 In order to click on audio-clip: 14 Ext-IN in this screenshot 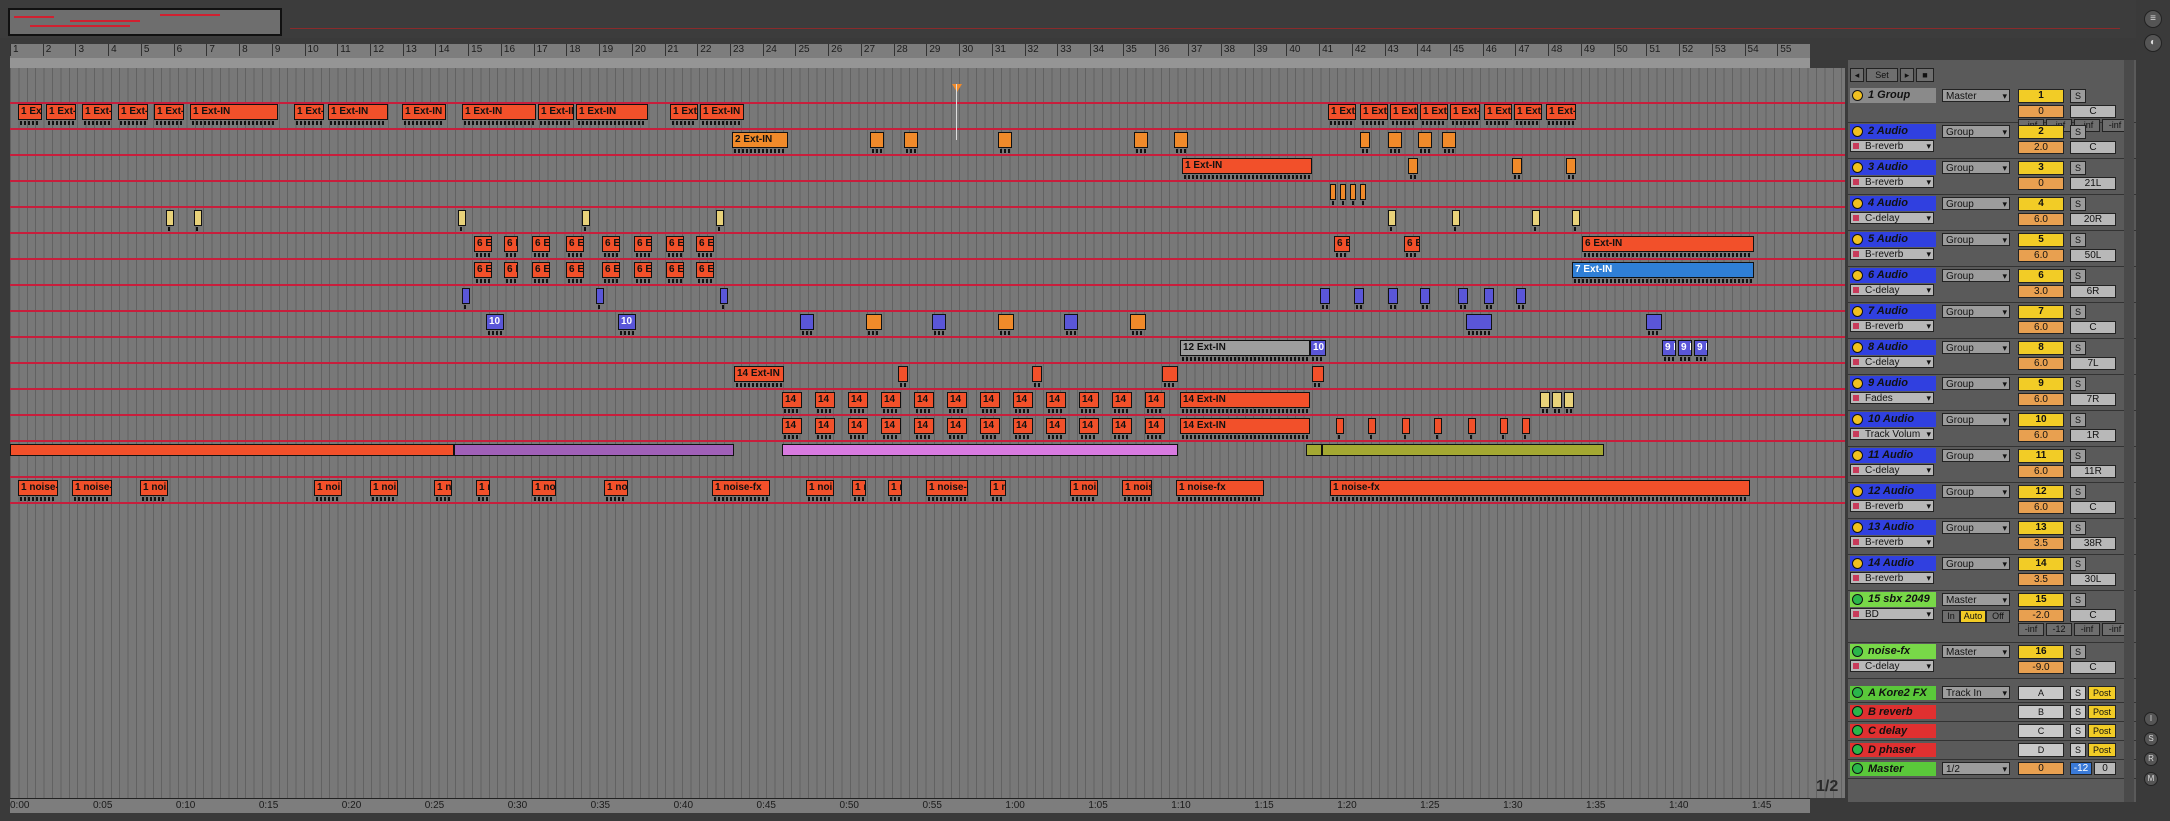, I will do `click(1245, 426)`.